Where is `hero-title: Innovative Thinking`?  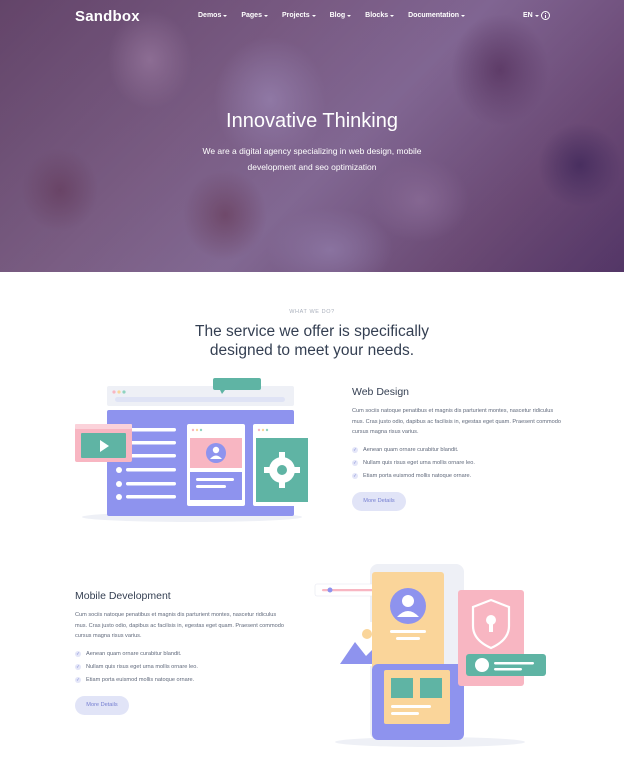
hero-title: Innovative Thinking is located at coordinates (312, 121).